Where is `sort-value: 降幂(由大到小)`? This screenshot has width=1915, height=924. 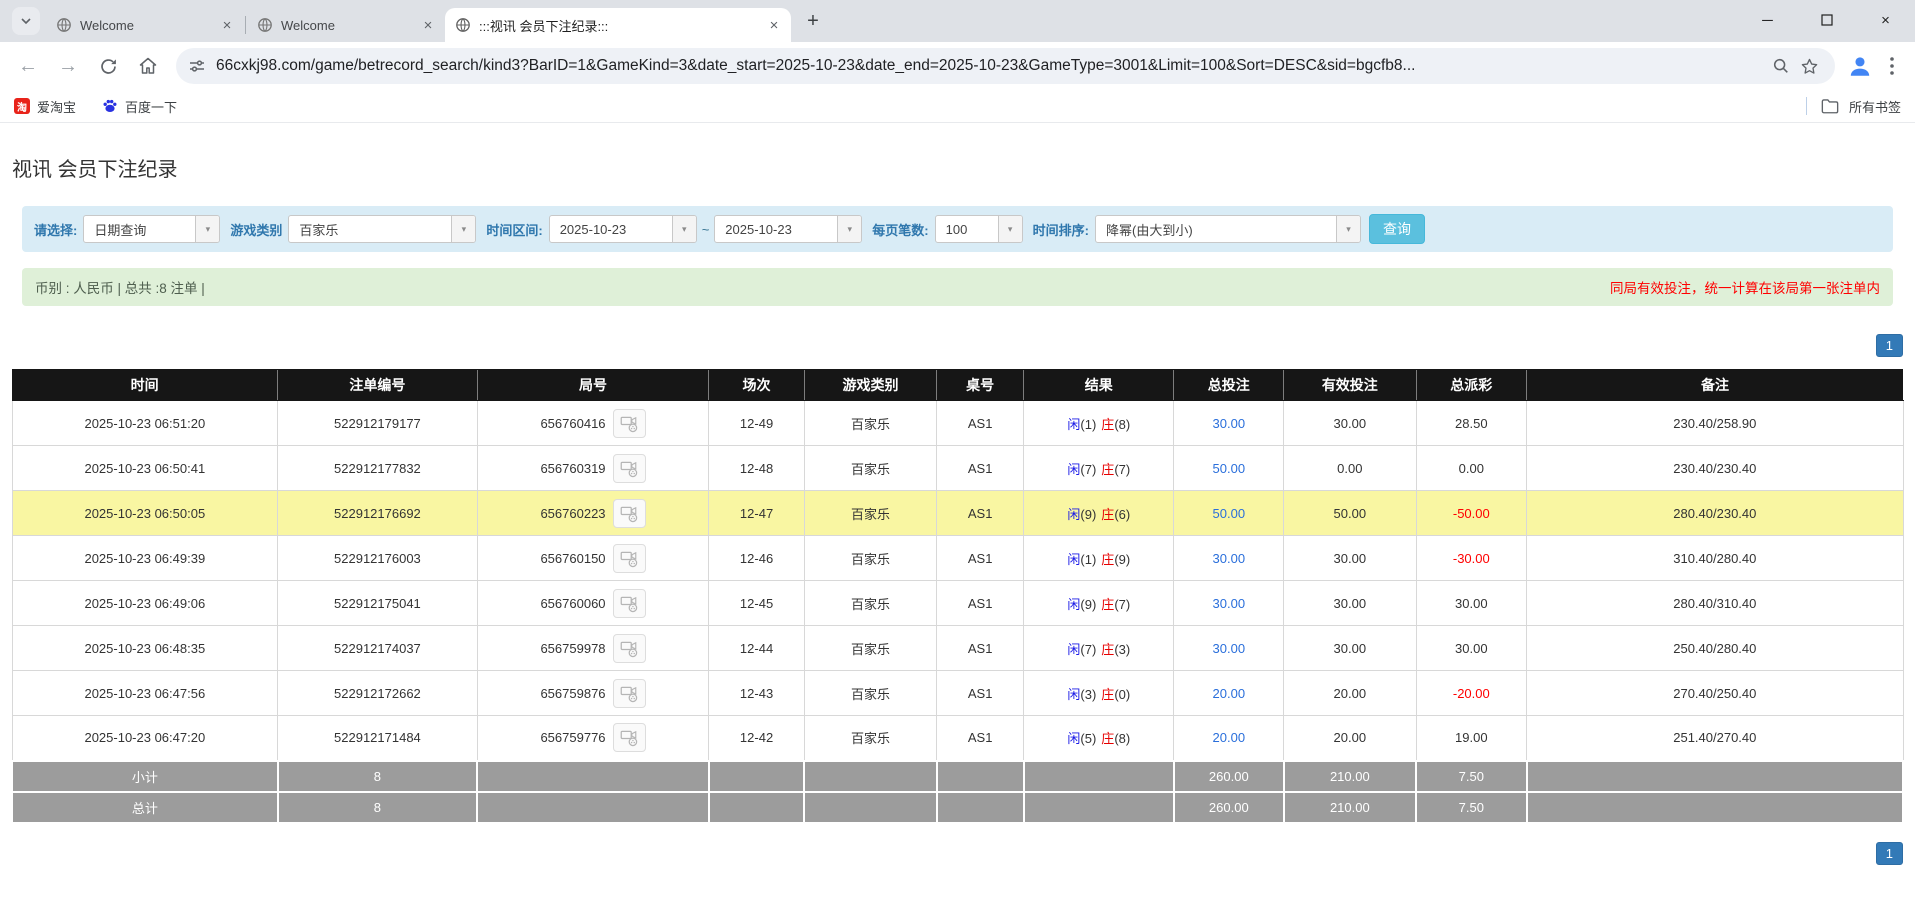 sort-value: 降幂(由大到小) is located at coordinates (1149, 230).